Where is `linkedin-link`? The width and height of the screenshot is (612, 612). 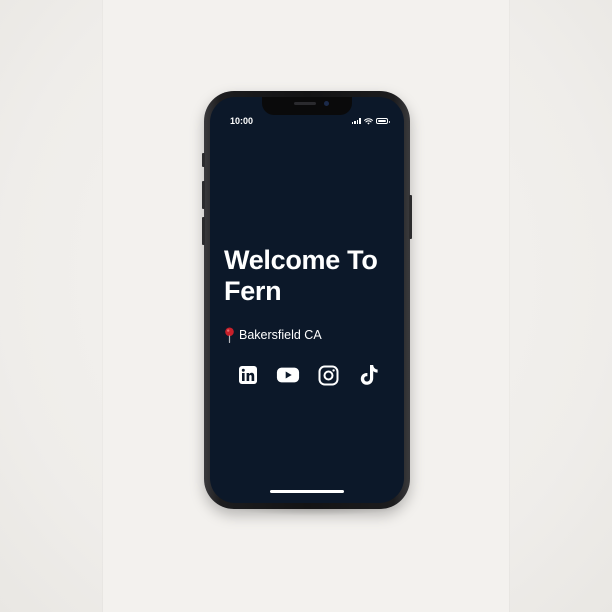
linkedin-link is located at coordinates (248, 375).